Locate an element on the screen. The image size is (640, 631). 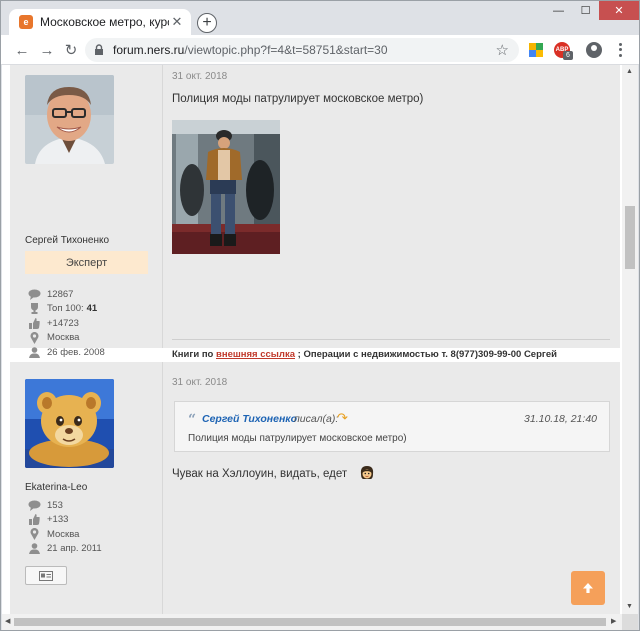
minimize-button: — is located at coordinates (558, 10).